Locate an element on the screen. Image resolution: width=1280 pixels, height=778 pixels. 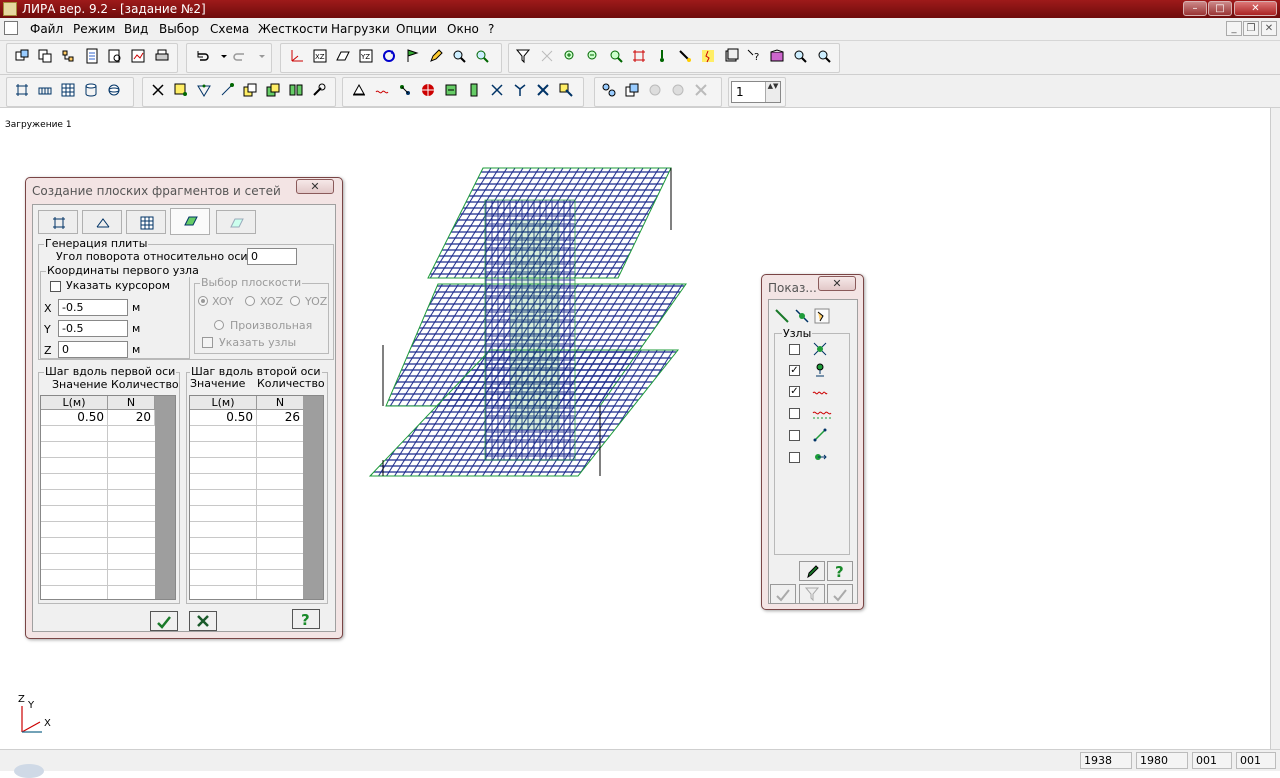
axis1-cell-n: 20 is located at coordinates (131, 418).